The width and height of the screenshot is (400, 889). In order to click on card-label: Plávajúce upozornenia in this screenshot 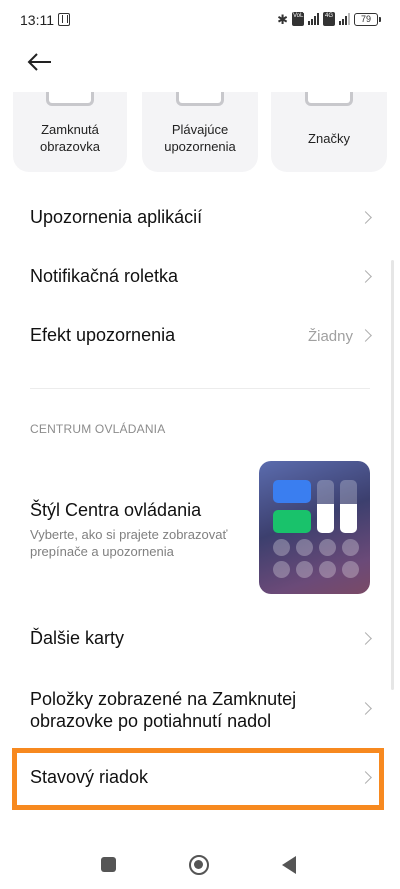, I will do `click(200, 138)`.